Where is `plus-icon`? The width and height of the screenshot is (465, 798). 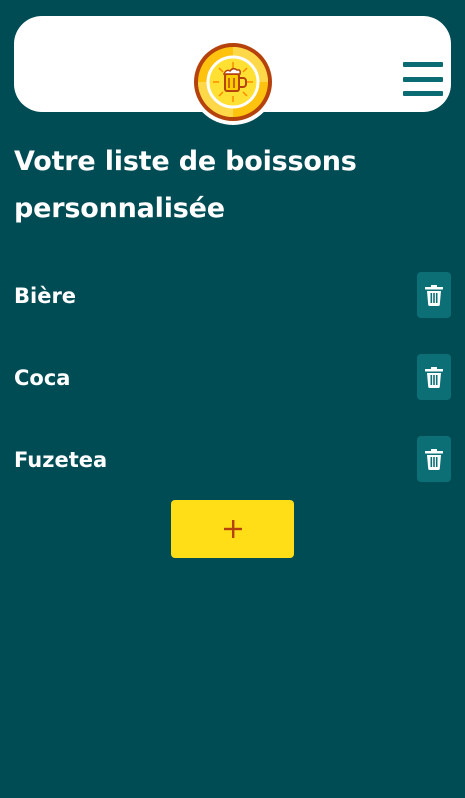 plus-icon is located at coordinates (232, 529).